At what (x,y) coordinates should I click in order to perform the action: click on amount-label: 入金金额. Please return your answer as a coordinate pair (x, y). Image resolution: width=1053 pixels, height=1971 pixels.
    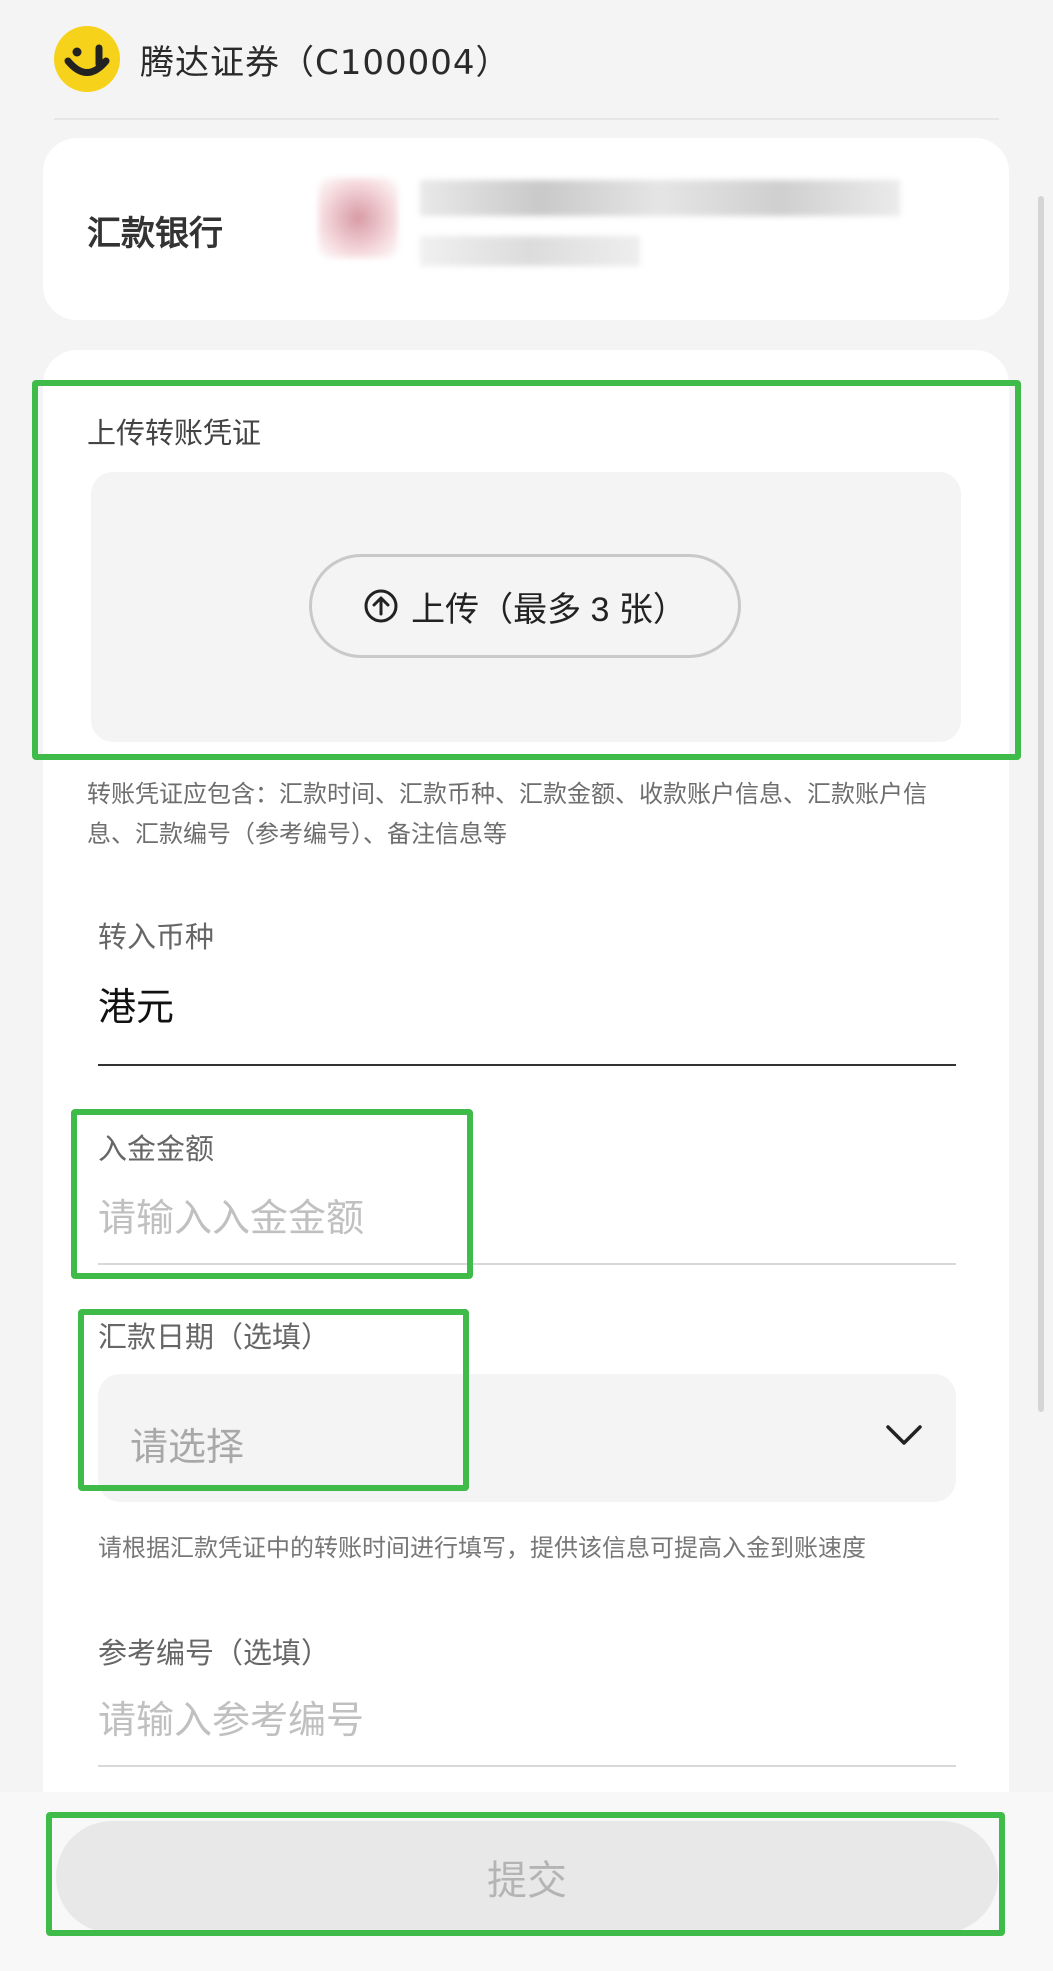
    Looking at the image, I should click on (156, 1149).